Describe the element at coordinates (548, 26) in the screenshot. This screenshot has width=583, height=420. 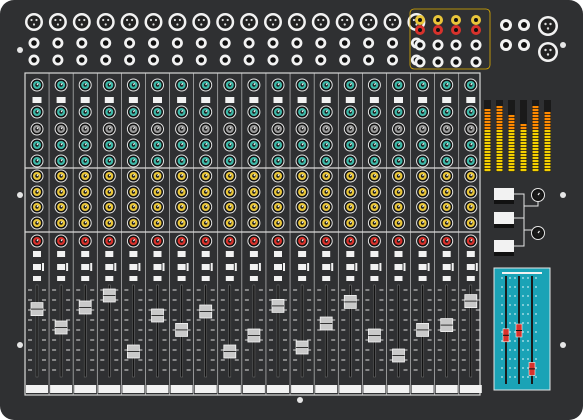
I see `xlr-output-jack` at that location.